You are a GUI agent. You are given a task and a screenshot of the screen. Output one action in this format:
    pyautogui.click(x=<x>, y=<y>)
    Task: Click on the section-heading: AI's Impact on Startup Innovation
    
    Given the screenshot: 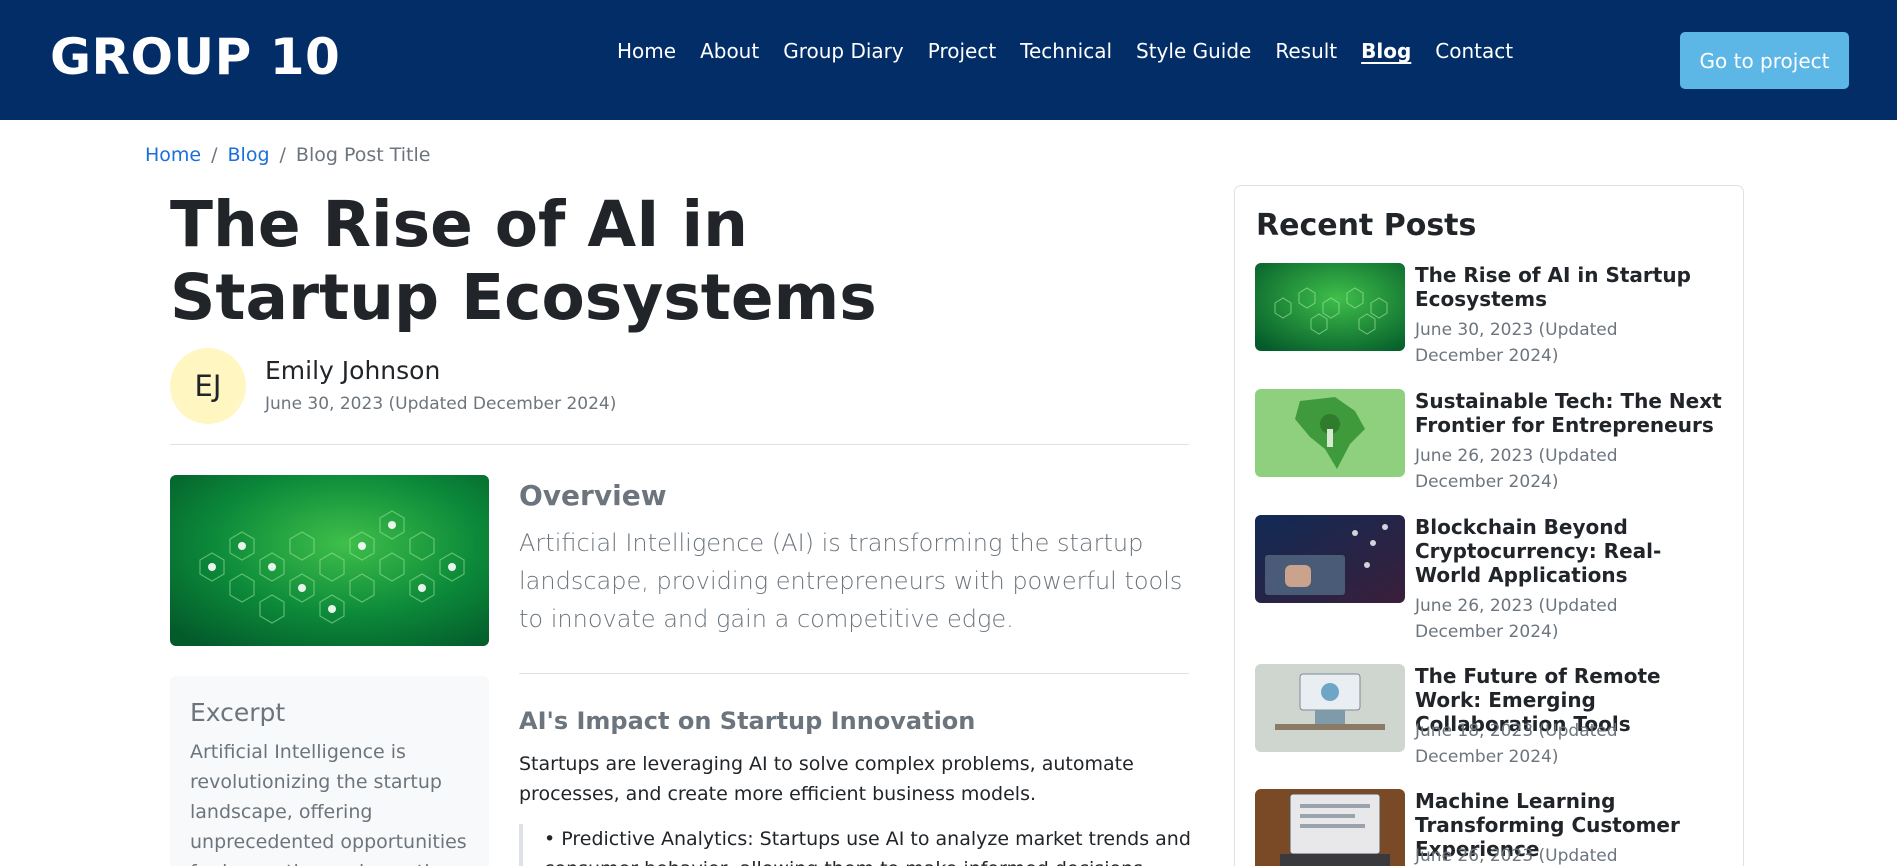 What is the action you would take?
    pyautogui.click(x=747, y=721)
    